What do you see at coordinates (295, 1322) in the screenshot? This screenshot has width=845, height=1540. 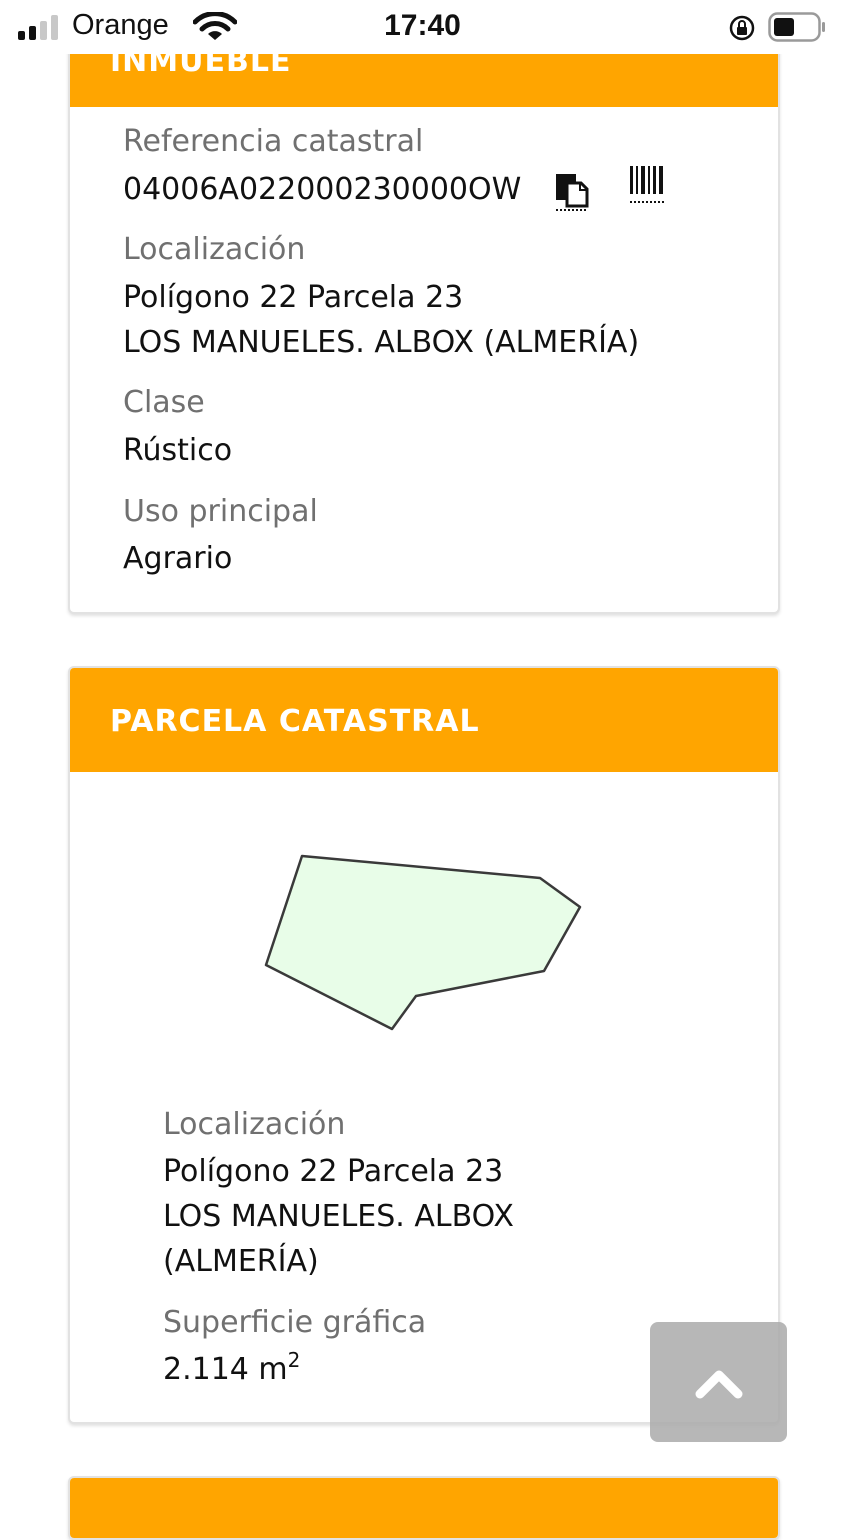 I see `superficie-label: Superficie gráfica` at bounding box center [295, 1322].